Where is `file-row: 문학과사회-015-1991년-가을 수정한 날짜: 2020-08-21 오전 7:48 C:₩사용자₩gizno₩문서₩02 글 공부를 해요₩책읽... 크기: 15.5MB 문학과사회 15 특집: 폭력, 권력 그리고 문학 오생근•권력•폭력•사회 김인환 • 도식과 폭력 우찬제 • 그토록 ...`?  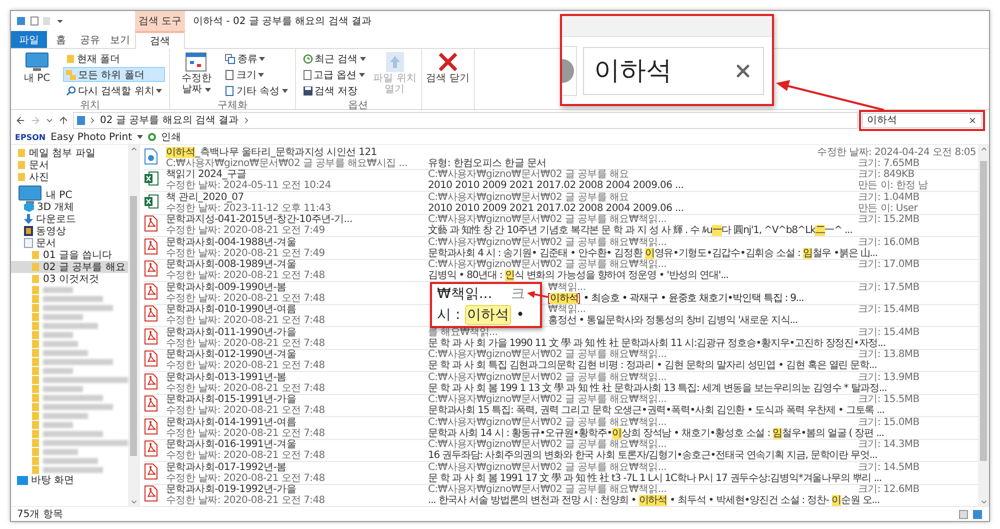
file-row: 문학과사회-015-1991년-가을 수정한 날짜: 2020-08-21 오전 7:48 C:₩사용자₩gizno₩문서₩02 글 공부를 해요₩책읽... 크기: 15.5MB 문학과사회 15 특집: 폭력, 권력 그리고 문학 오생근•권력•폭력•사회 김인환 • 도식과 폭력 우찬제 • 그토록 ... is located at coordinates (561, 405).